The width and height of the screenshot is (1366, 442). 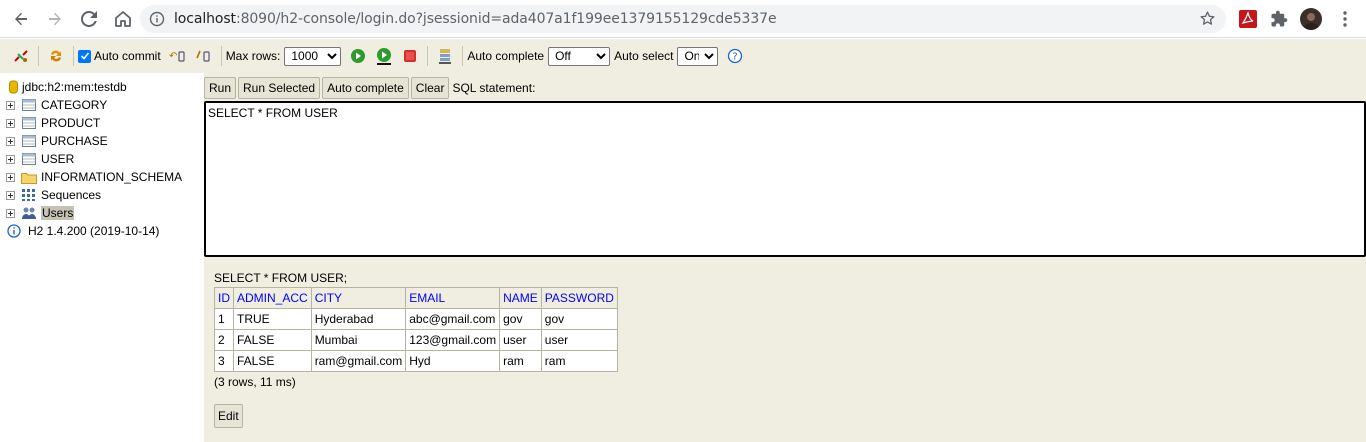 What do you see at coordinates (14, 231) in the screenshot?
I see `info-icon` at bounding box center [14, 231].